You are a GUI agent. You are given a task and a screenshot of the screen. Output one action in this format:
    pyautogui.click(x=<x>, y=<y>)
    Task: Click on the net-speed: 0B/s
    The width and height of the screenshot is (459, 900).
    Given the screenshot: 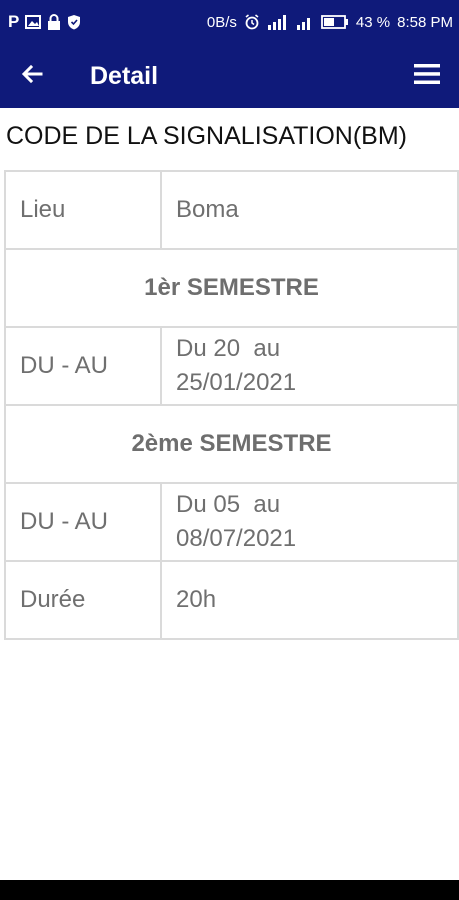 What is the action you would take?
    pyautogui.click(x=221, y=22)
    